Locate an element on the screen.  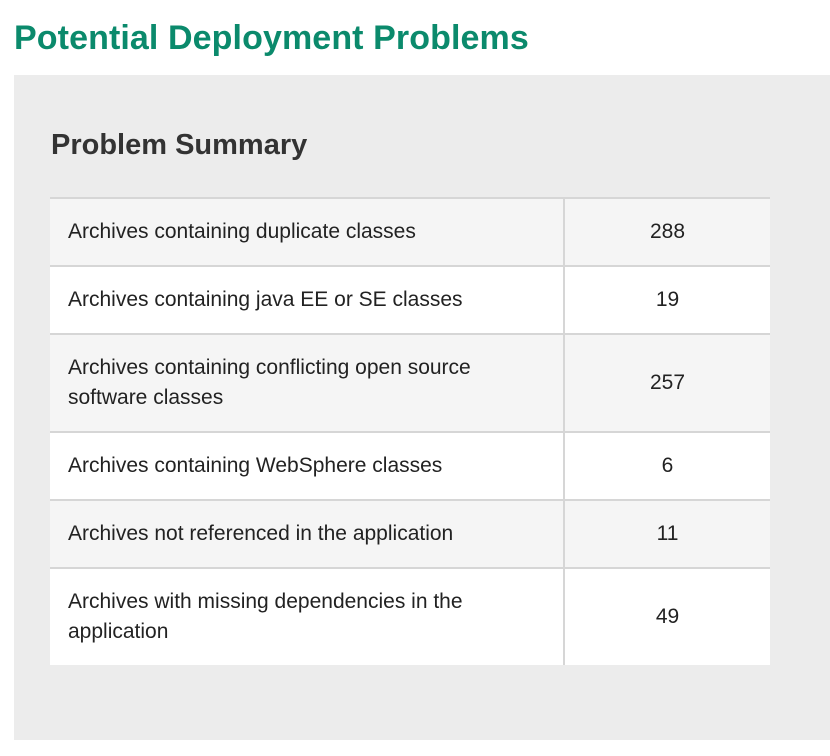
row-count: 288 is located at coordinates (667, 231).